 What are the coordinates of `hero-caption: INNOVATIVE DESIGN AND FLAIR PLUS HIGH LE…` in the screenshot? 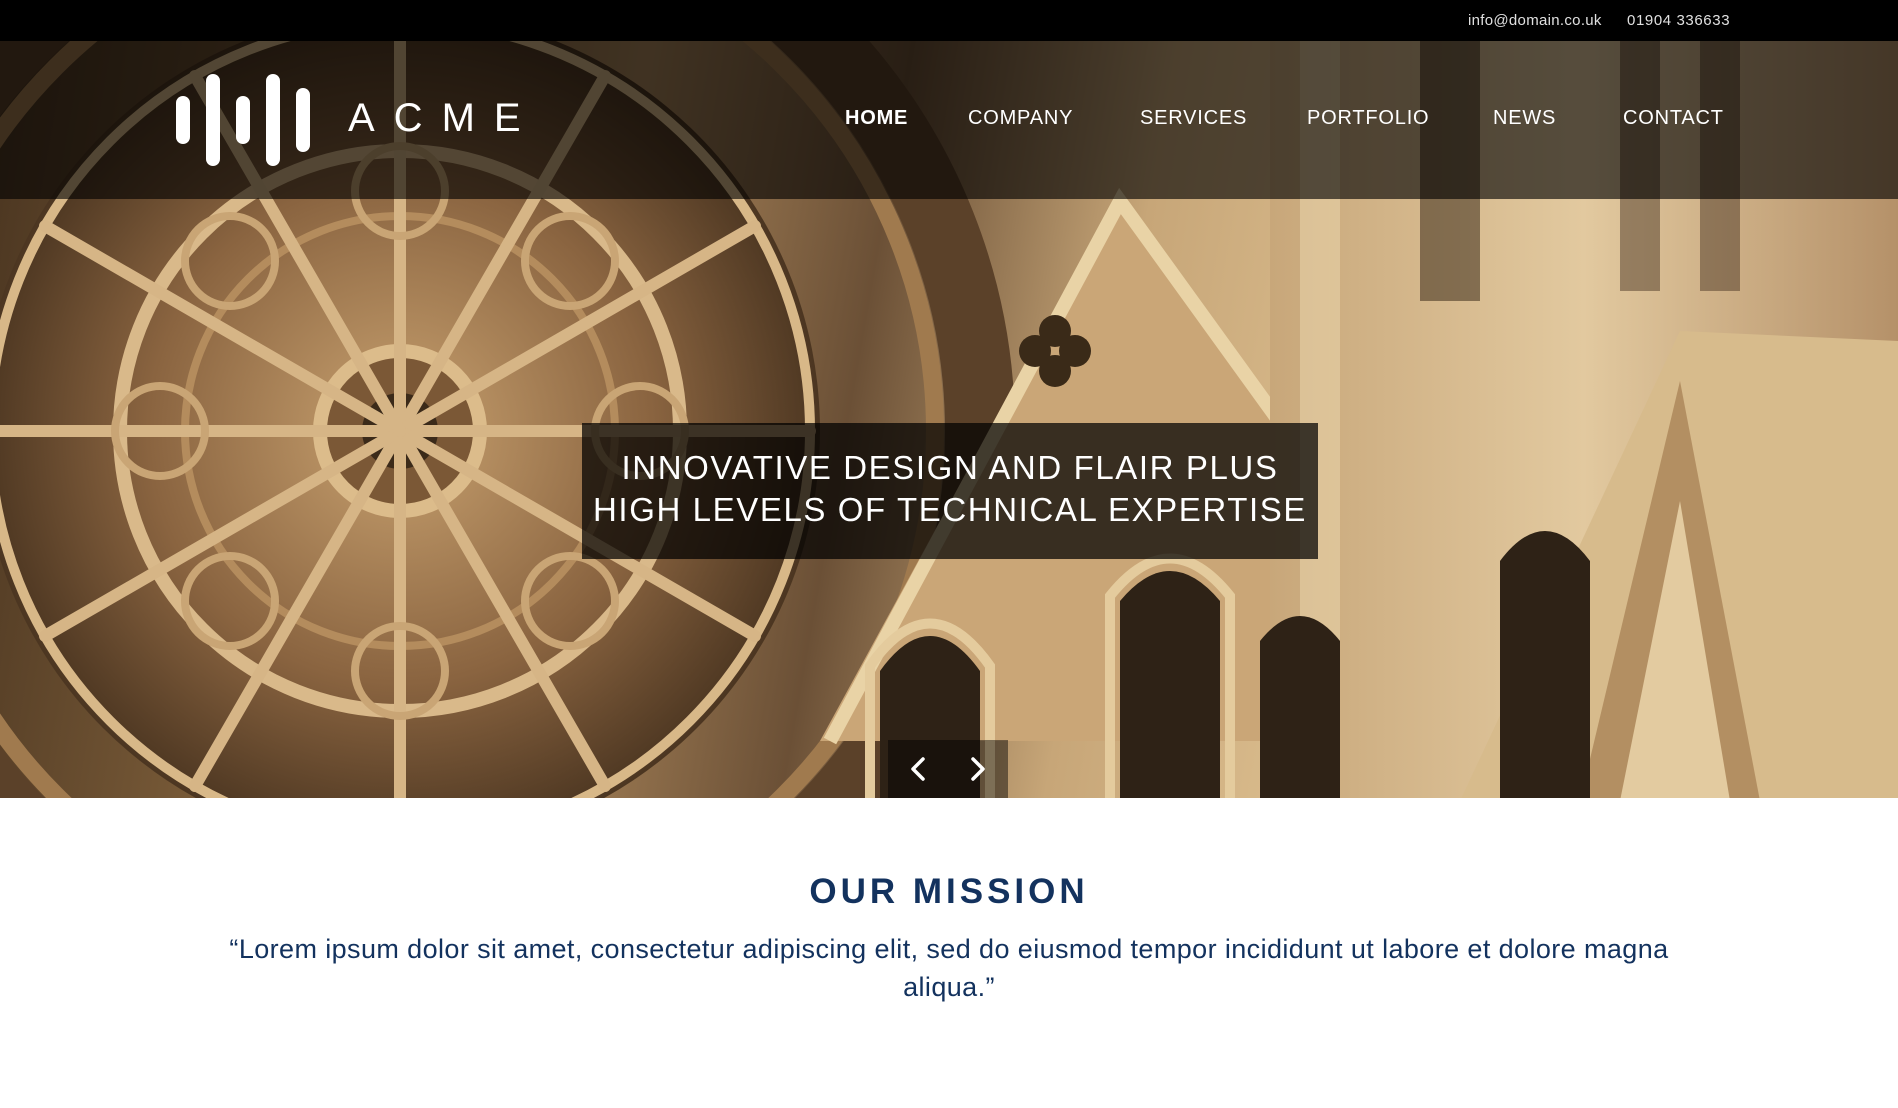 It's located at (950, 491).